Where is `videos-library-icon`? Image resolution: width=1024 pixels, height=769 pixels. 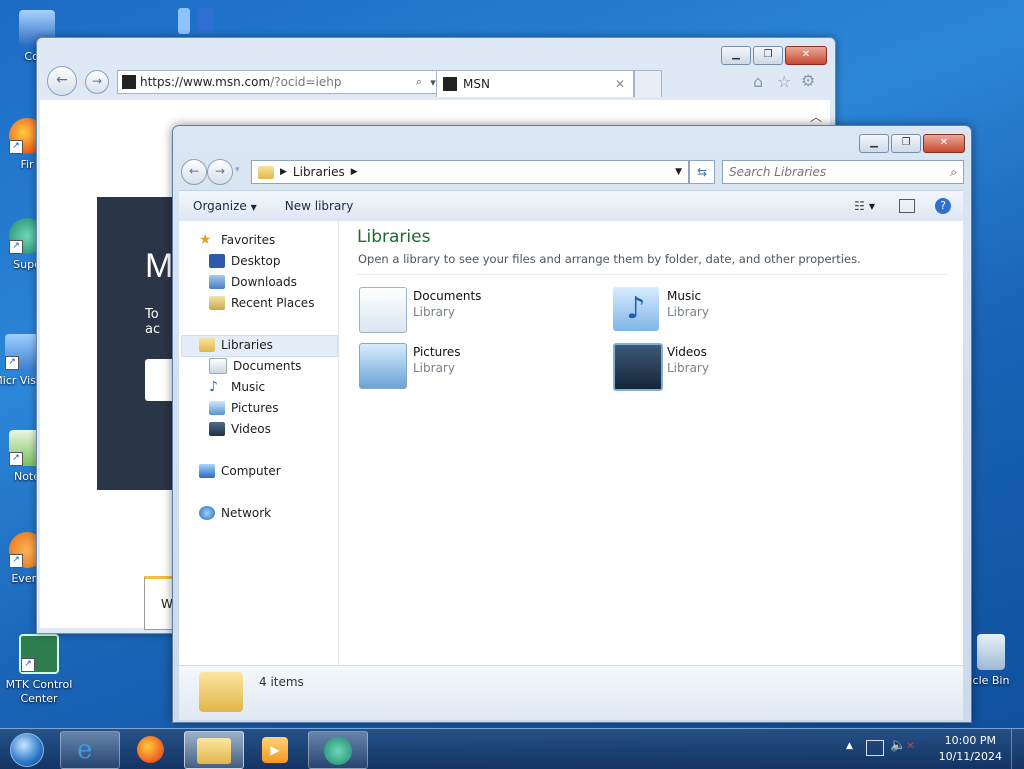 videos-library-icon is located at coordinates (638, 367).